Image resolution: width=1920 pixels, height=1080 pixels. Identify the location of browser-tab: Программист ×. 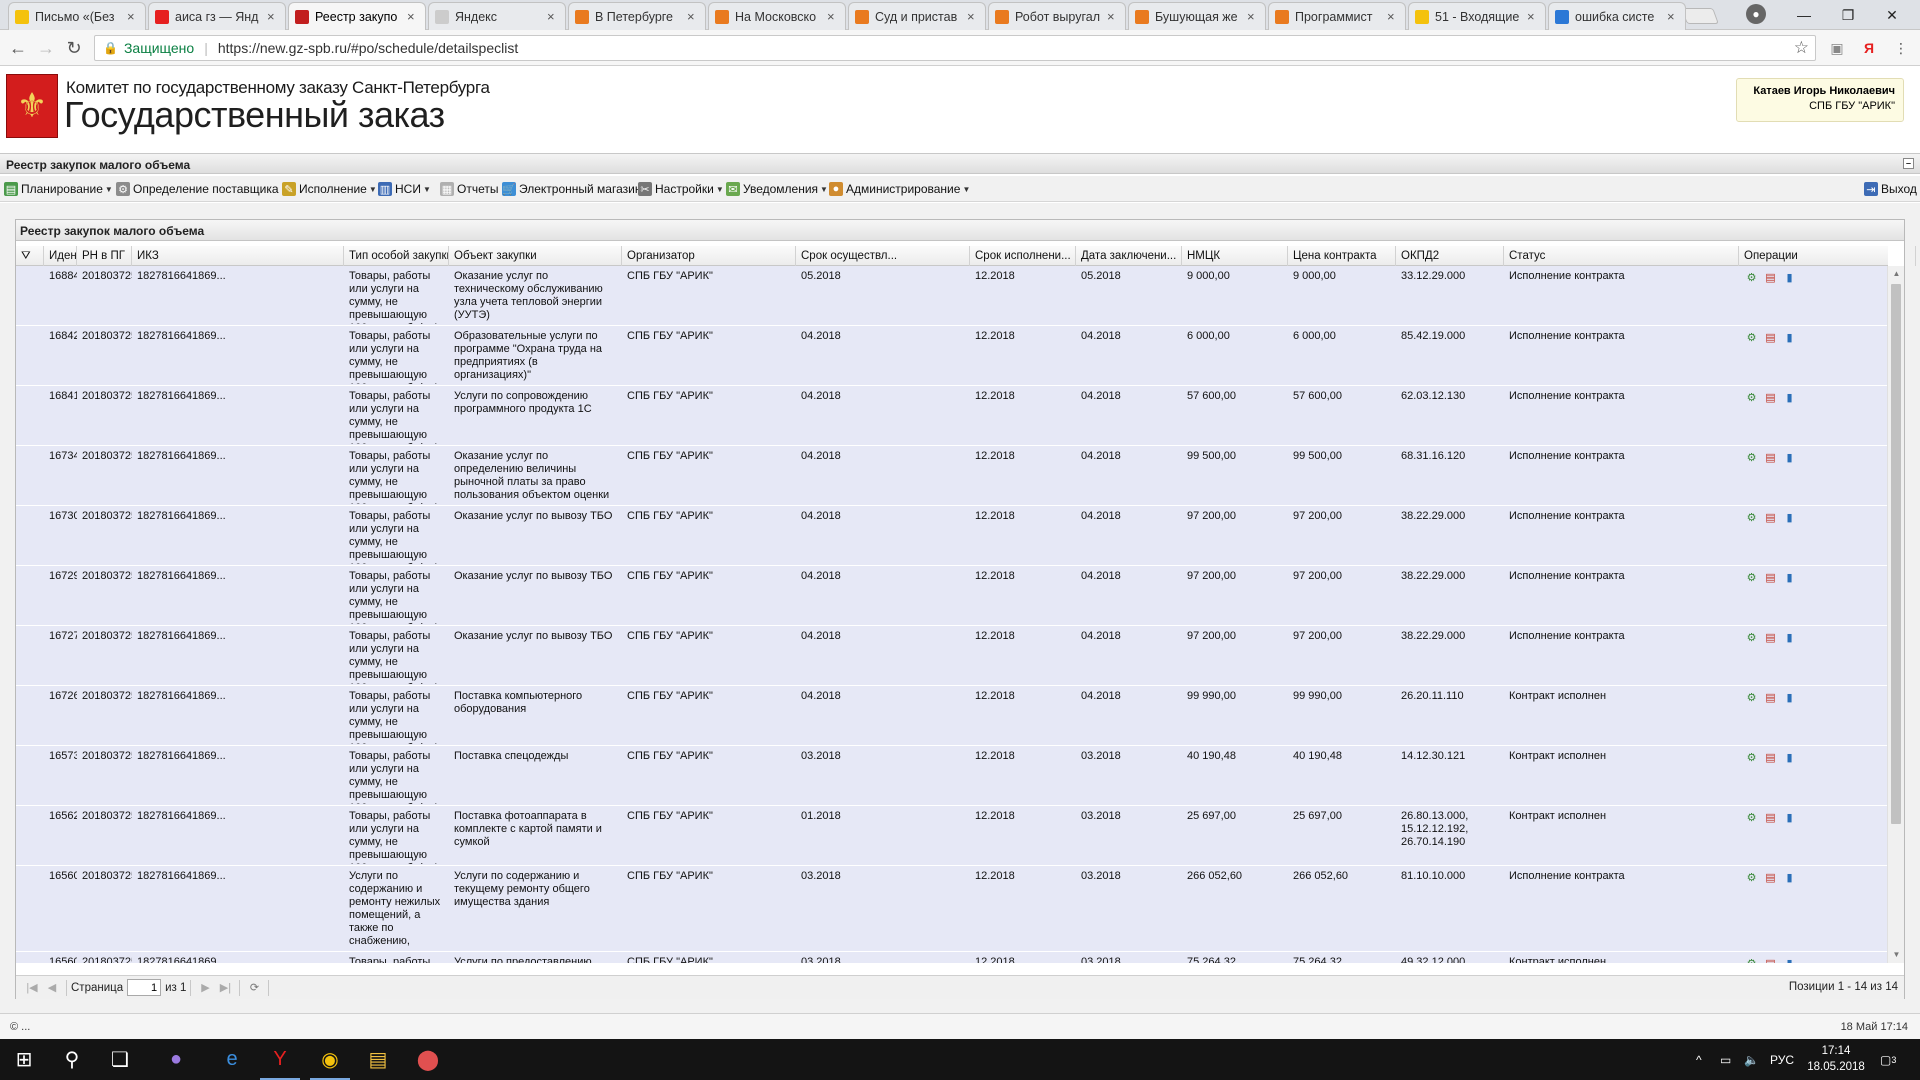
(1337, 16).